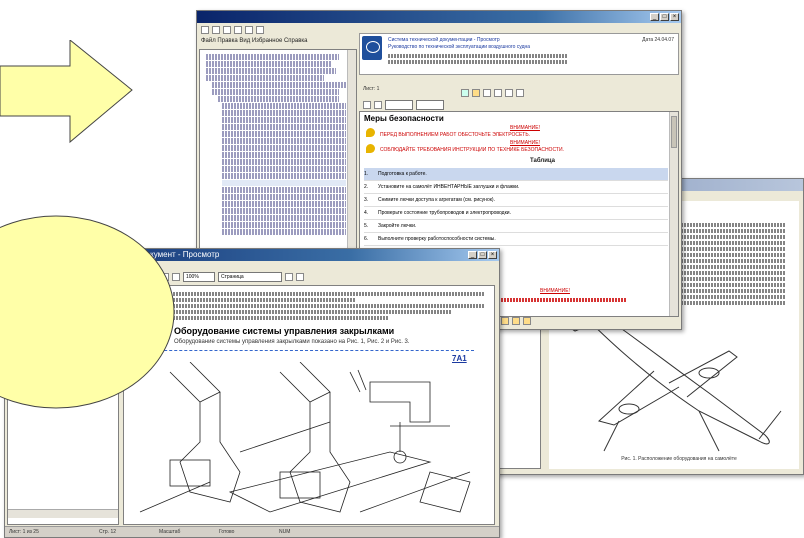  Describe the element at coordinates (289, 277) in the screenshot. I see `prev-page-icon` at that location.